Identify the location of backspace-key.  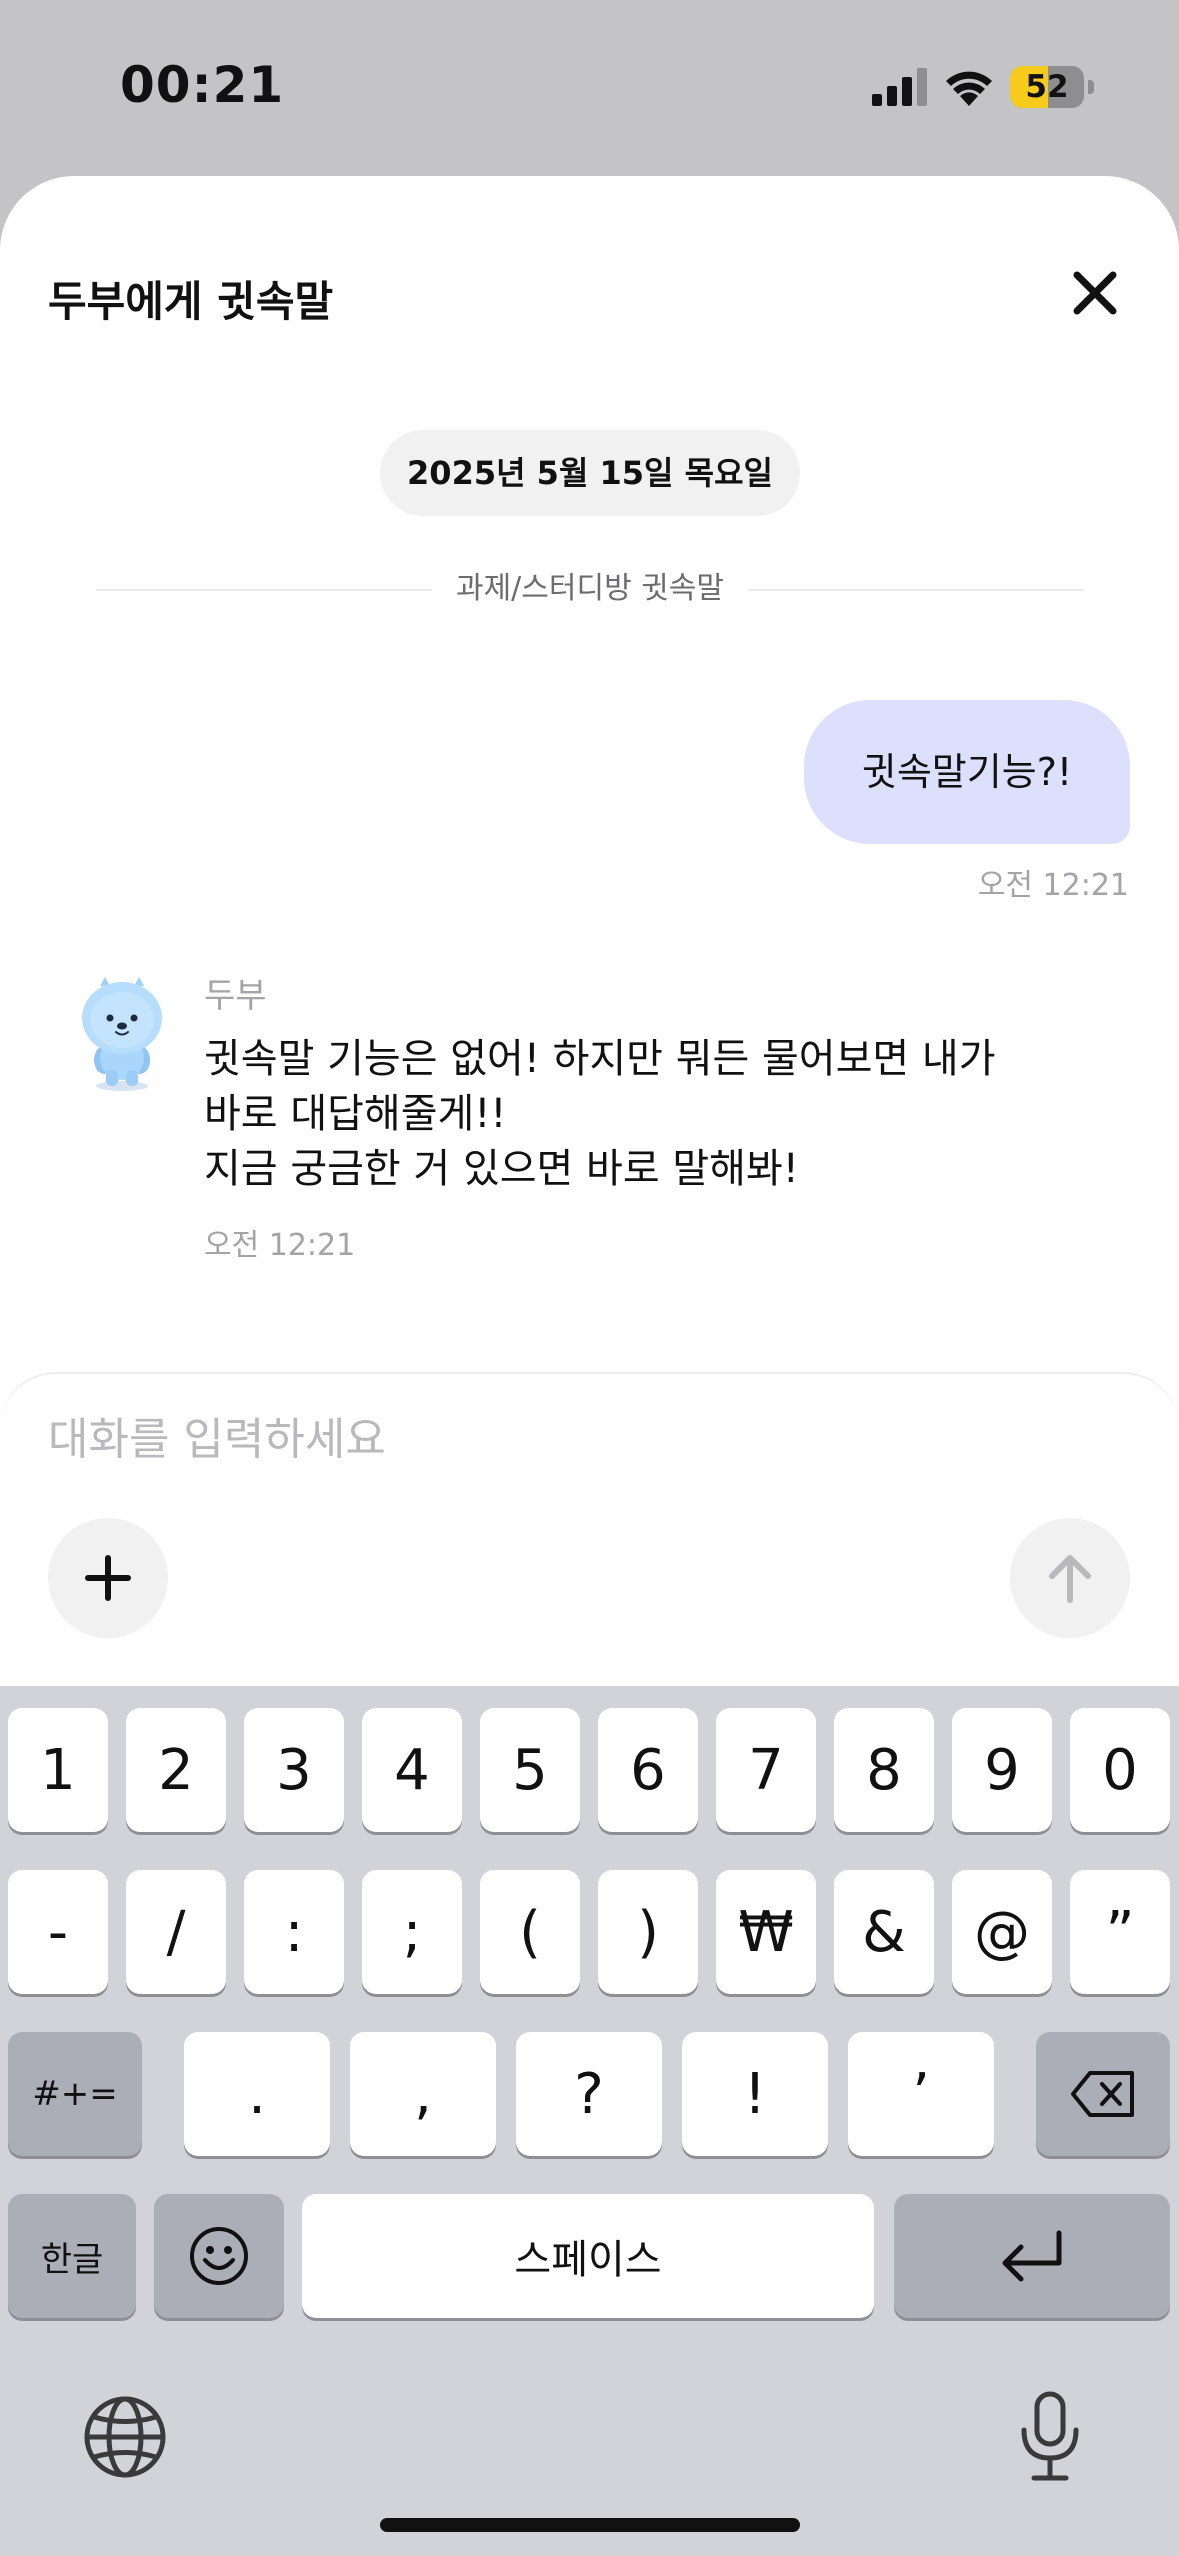
(1103, 2094).